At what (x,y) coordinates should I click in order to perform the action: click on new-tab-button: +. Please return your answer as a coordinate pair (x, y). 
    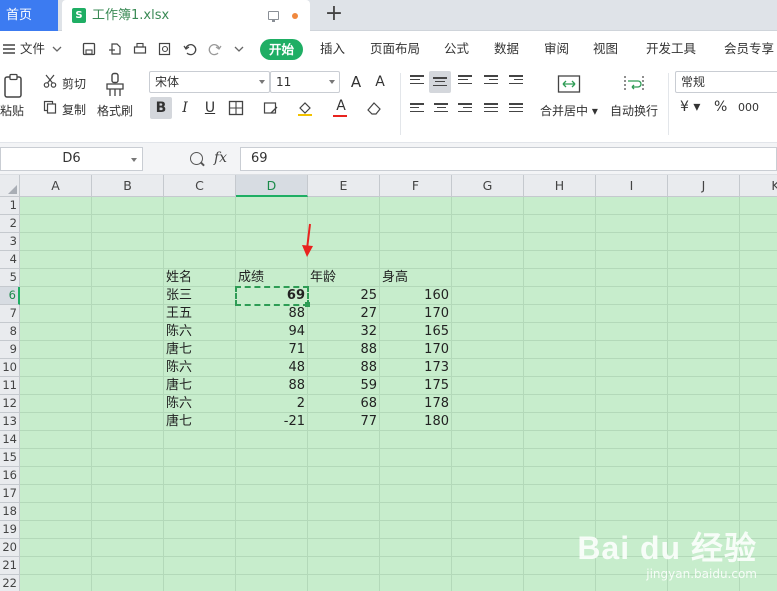
    Looking at the image, I should click on (334, 15).